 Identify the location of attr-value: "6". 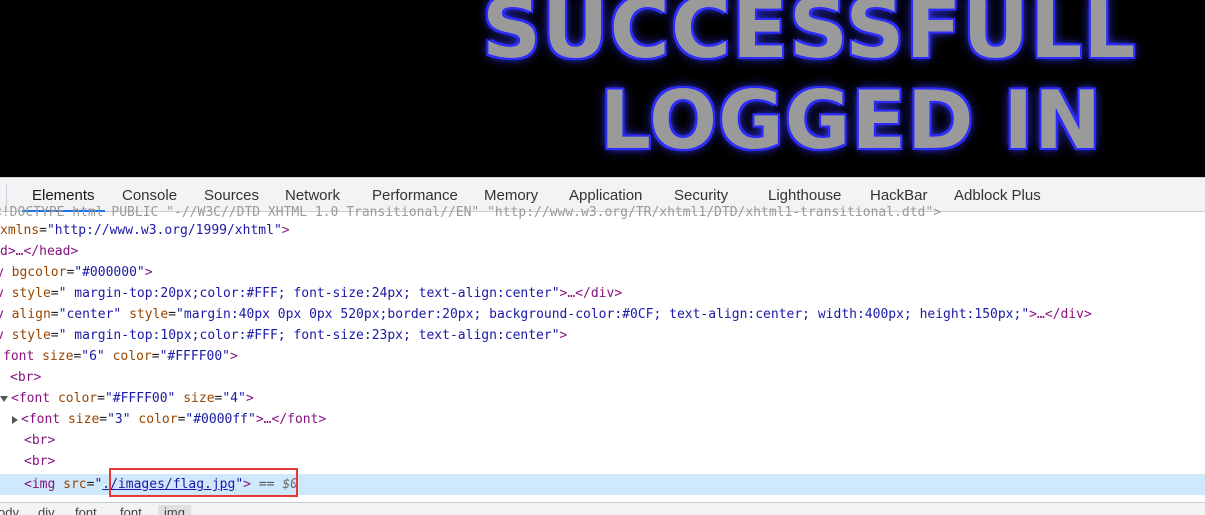
(93, 356).